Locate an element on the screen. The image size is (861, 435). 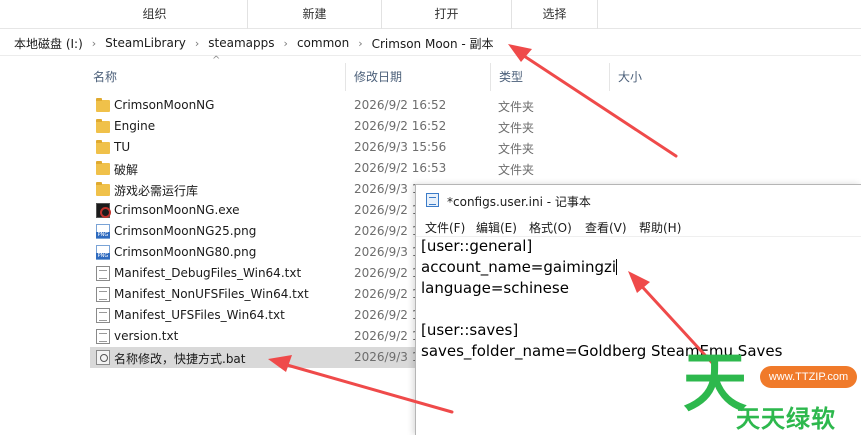
text-line is located at coordinates (641, 309).